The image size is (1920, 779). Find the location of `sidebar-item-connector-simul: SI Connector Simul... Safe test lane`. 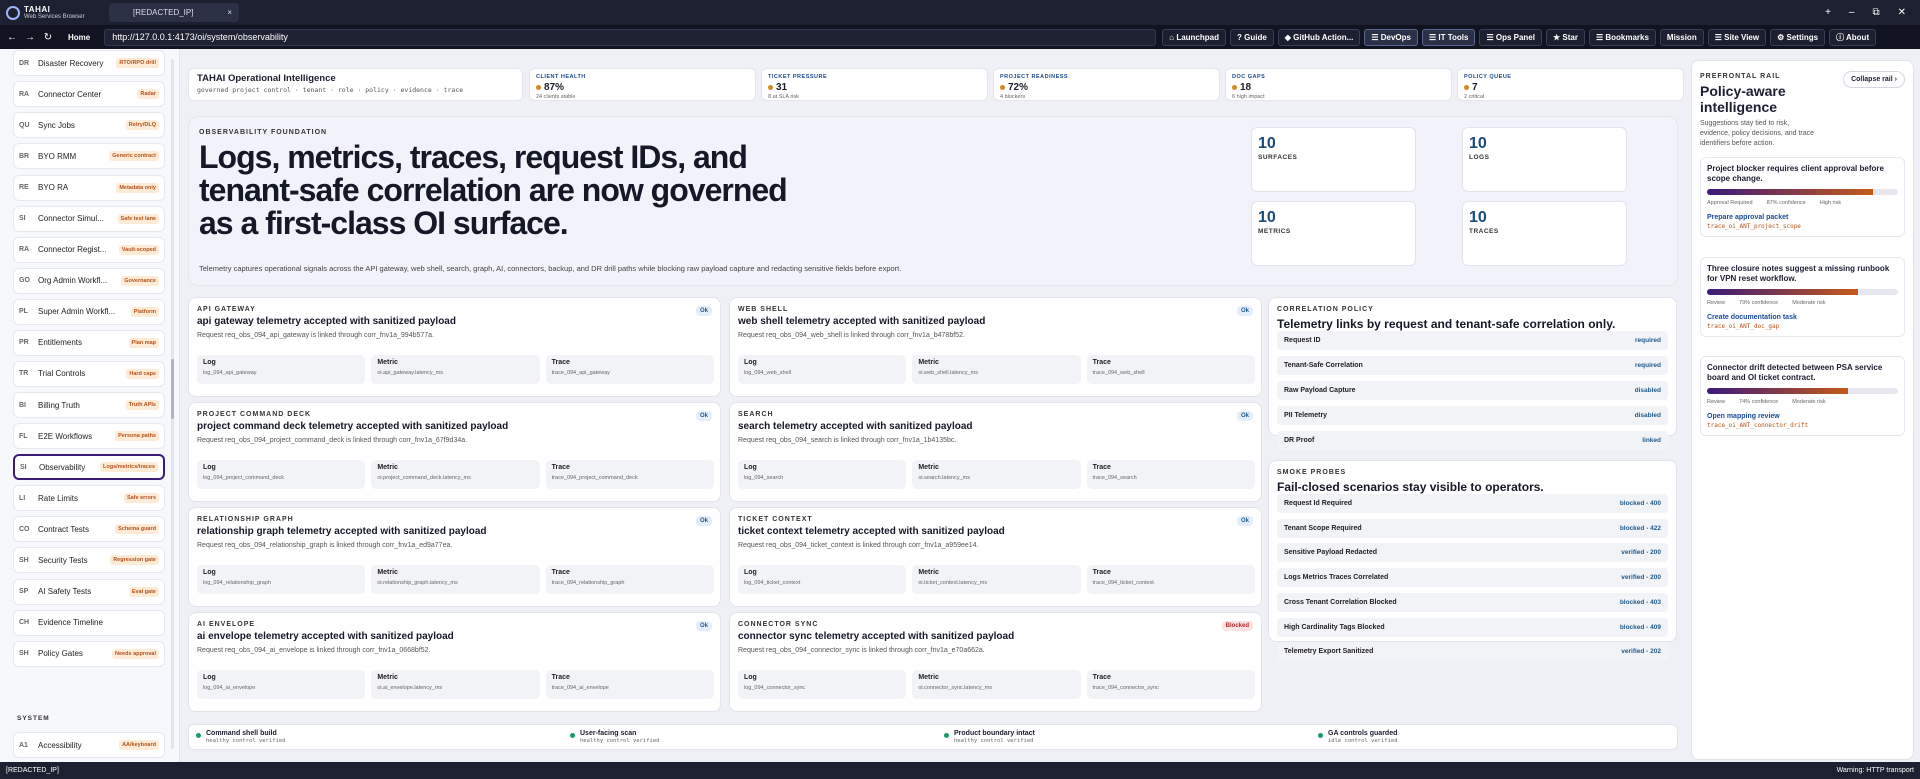

sidebar-item-connector-simul: SI Connector Simul... Safe test lane is located at coordinates (89, 218).